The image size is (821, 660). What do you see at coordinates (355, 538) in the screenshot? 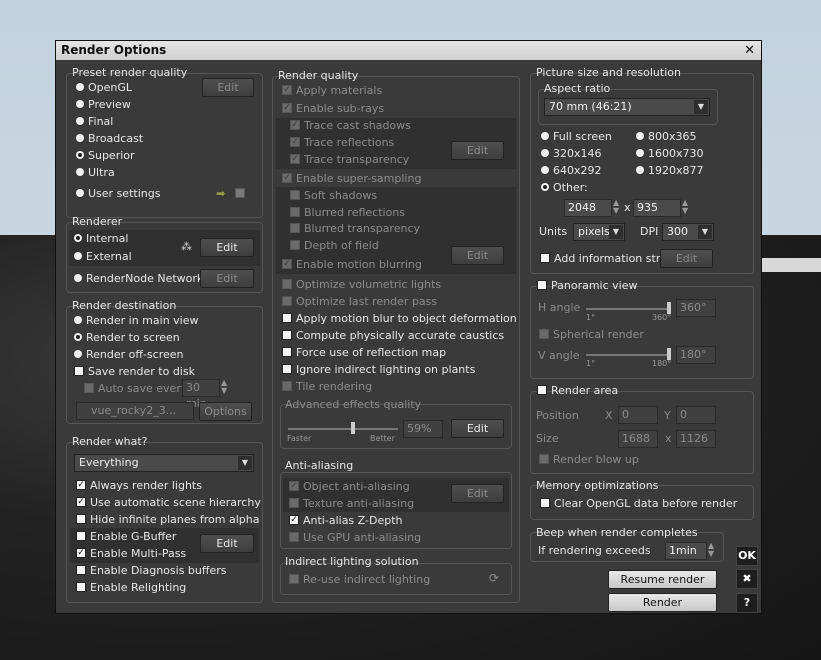
I see `gpu-anti-aliasing: Use GPU anti-aliasing` at bounding box center [355, 538].